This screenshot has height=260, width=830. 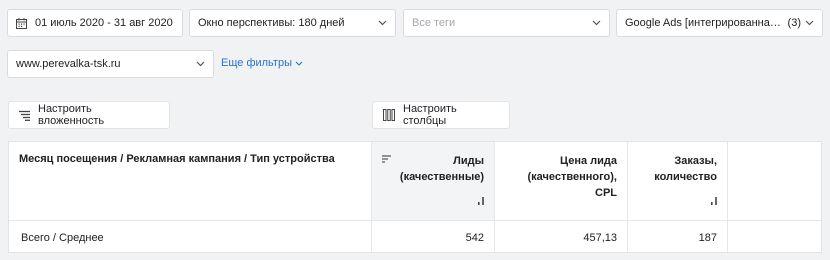 What do you see at coordinates (774, 181) in the screenshot?
I see `column-header-empty` at bounding box center [774, 181].